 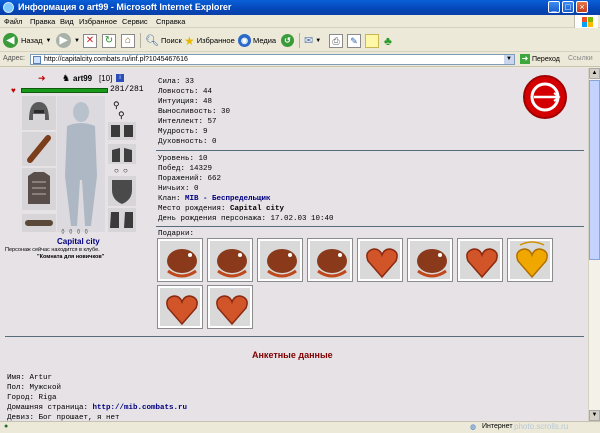 I want to click on scroll-thumb, so click(x=594, y=170).